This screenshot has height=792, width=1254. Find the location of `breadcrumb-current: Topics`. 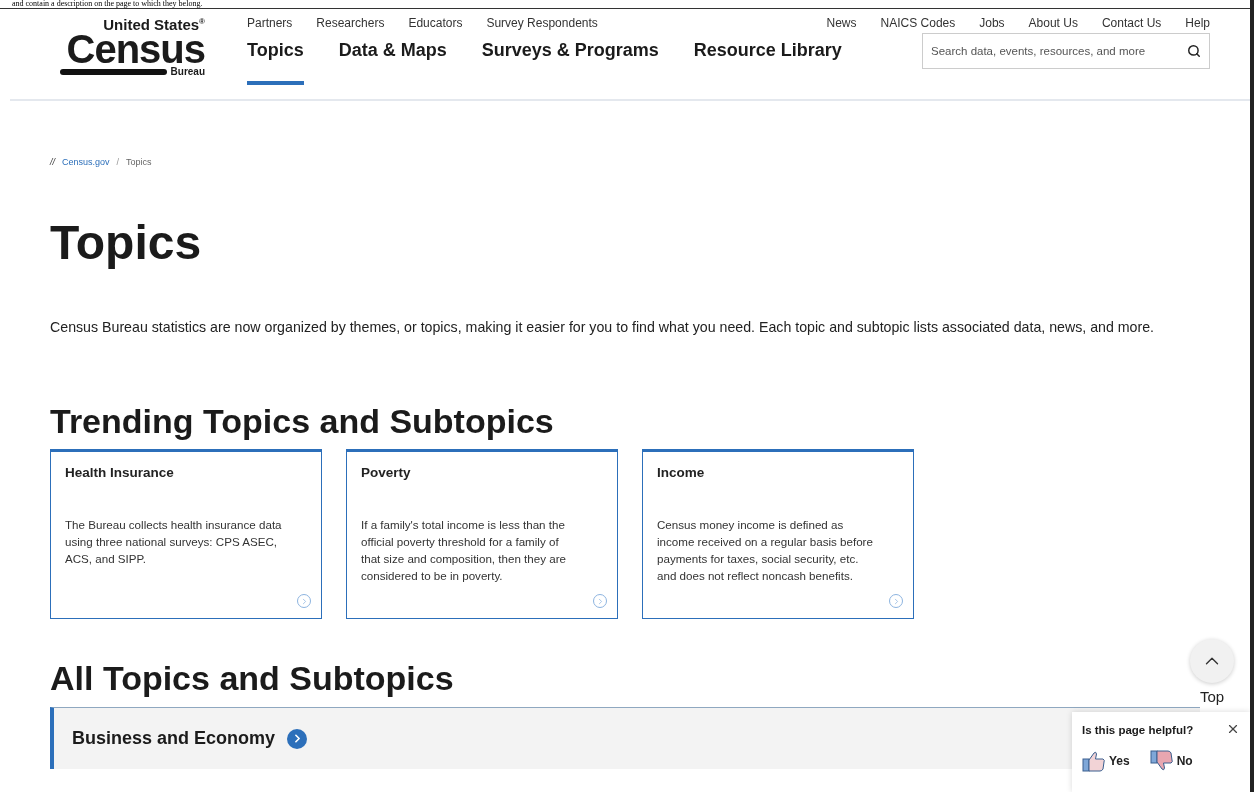

breadcrumb-current: Topics is located at coordinates (139, 162).